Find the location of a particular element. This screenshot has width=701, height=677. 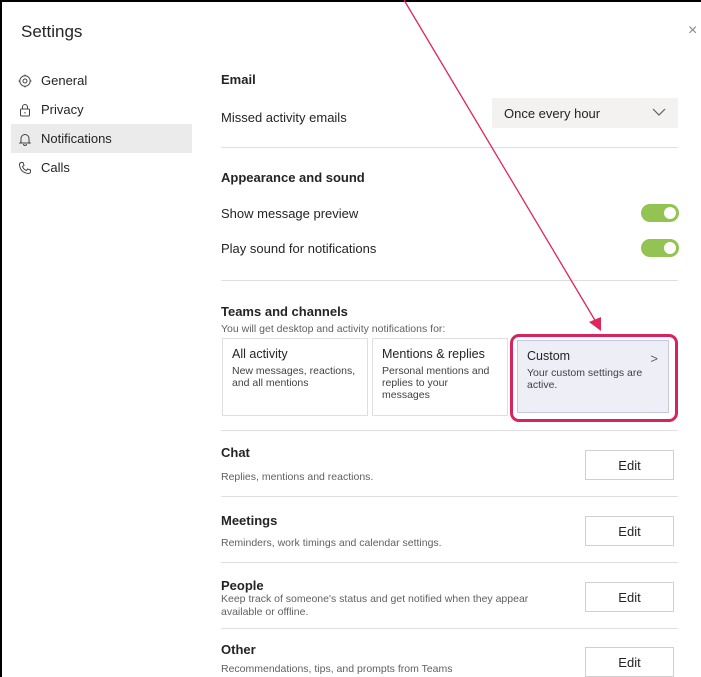

annotation-arrow is located at coordinates (502, 165).